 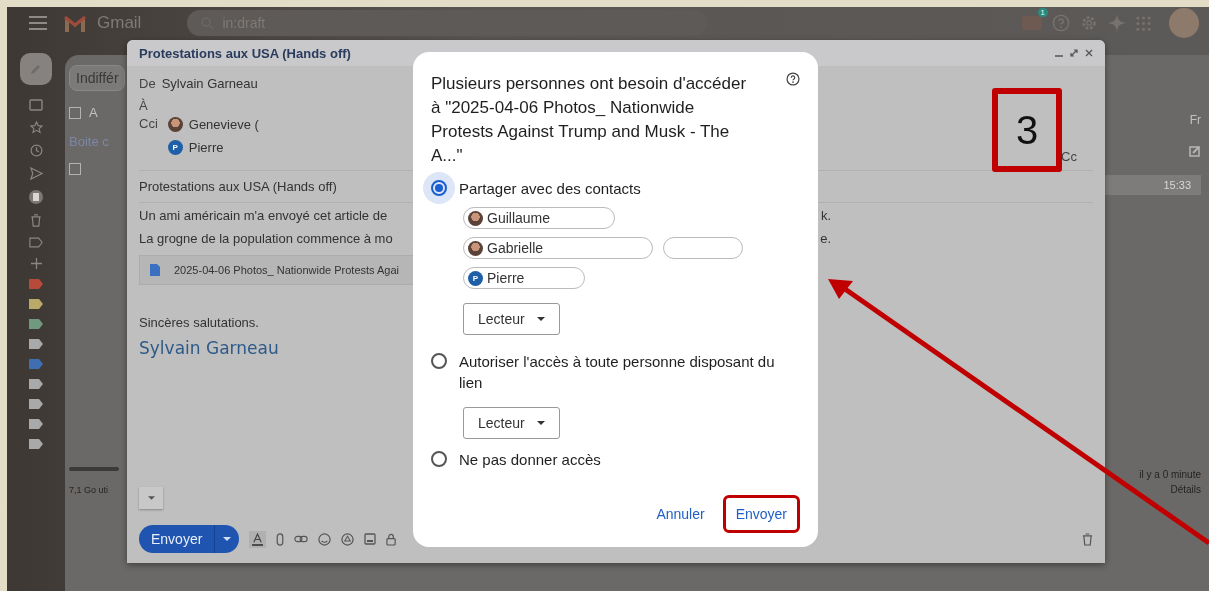 I want to click on body-text: k., so click(x=825, y=215).